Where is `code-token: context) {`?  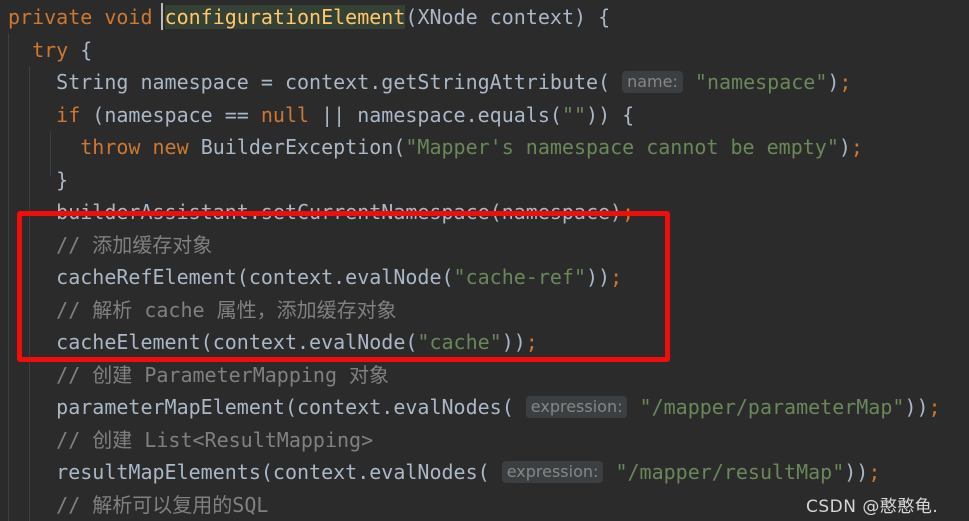 code-token: context) { is located at coordinates (544, 17).